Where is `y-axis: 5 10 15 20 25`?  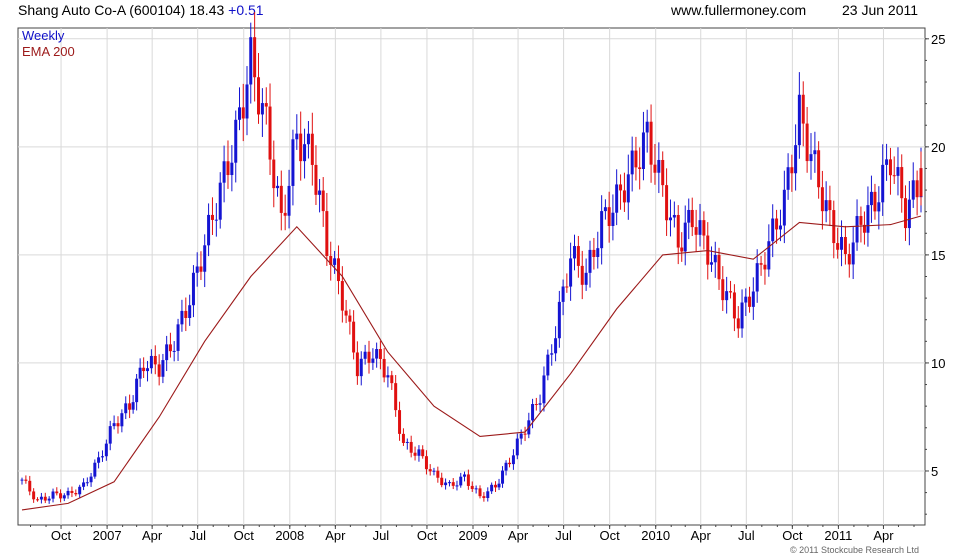
y-axis: 5 10 15 20 25 is located at coordinates (935, 273).